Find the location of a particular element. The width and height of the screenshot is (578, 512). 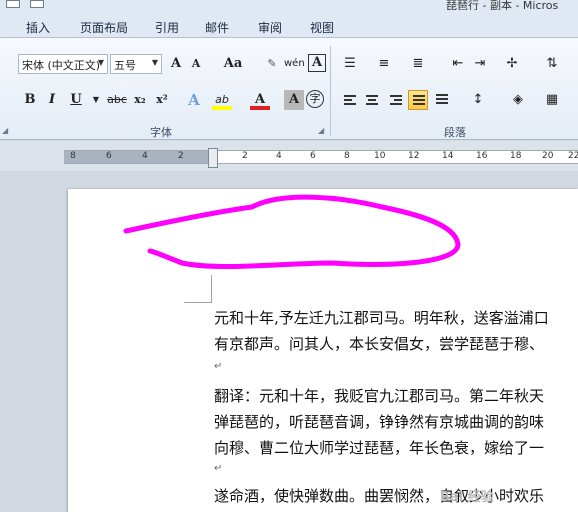

group-font-label: 字体 is located at coordinates (161, 132).